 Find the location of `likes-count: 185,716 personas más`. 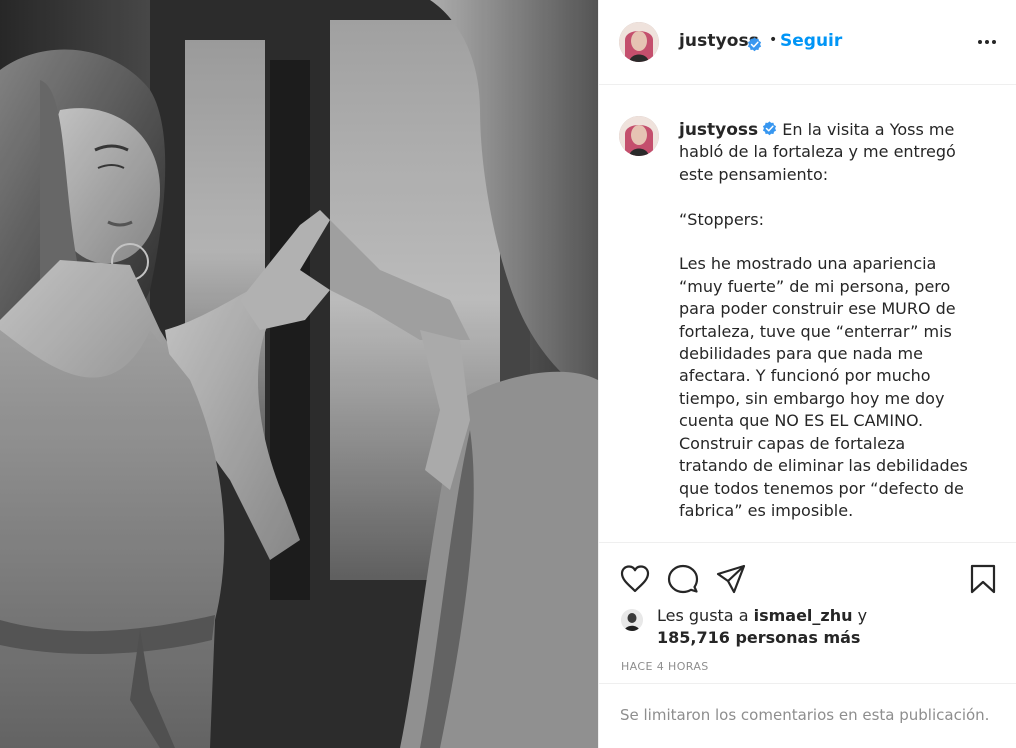

likes-count: 185,716 personas más is located at coordinates (758, 637).